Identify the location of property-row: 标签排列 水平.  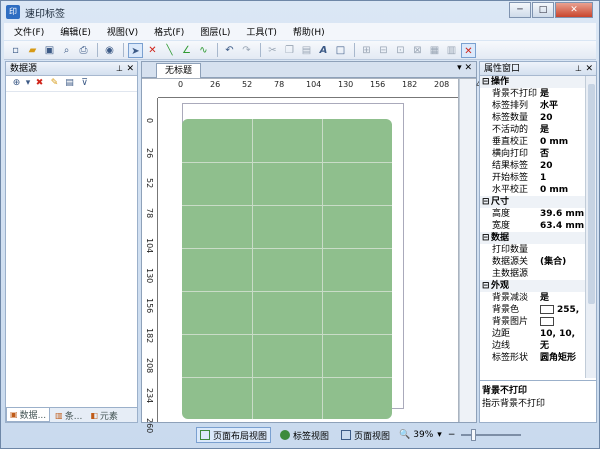
(533, 106).